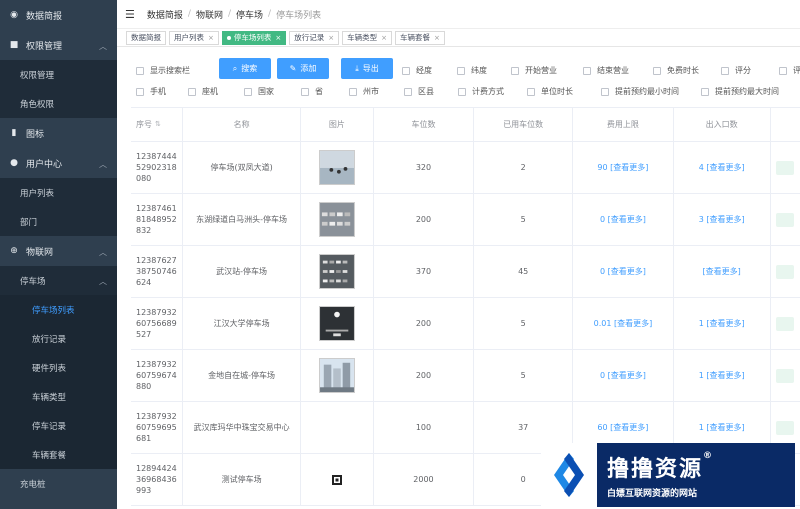 This screenshot has width=800, height=509. Describe the element at coordinates (303, 68) in the screenshot. I see `add-button: ✎ 添加` at that location.